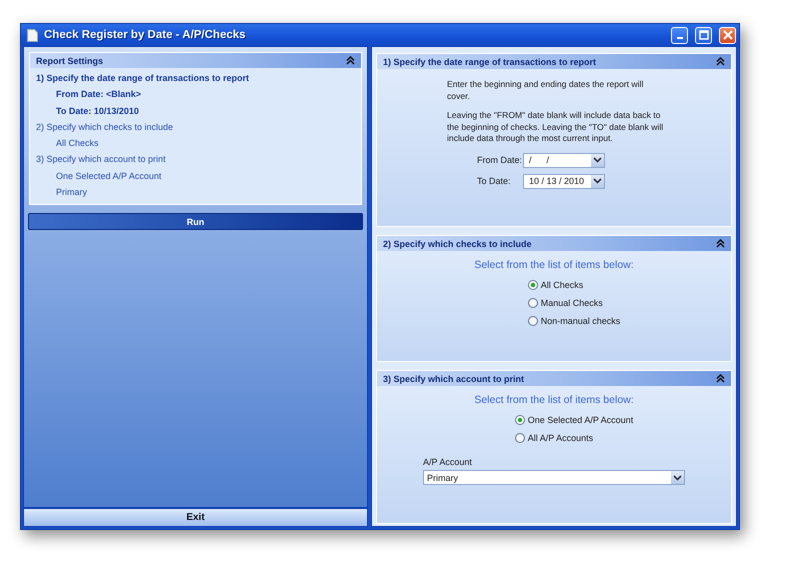 The height and width of the screenshot is (586, 794). I want to click on summary-step: 1) Specify the date range of transactions to report, so click(198, 78).